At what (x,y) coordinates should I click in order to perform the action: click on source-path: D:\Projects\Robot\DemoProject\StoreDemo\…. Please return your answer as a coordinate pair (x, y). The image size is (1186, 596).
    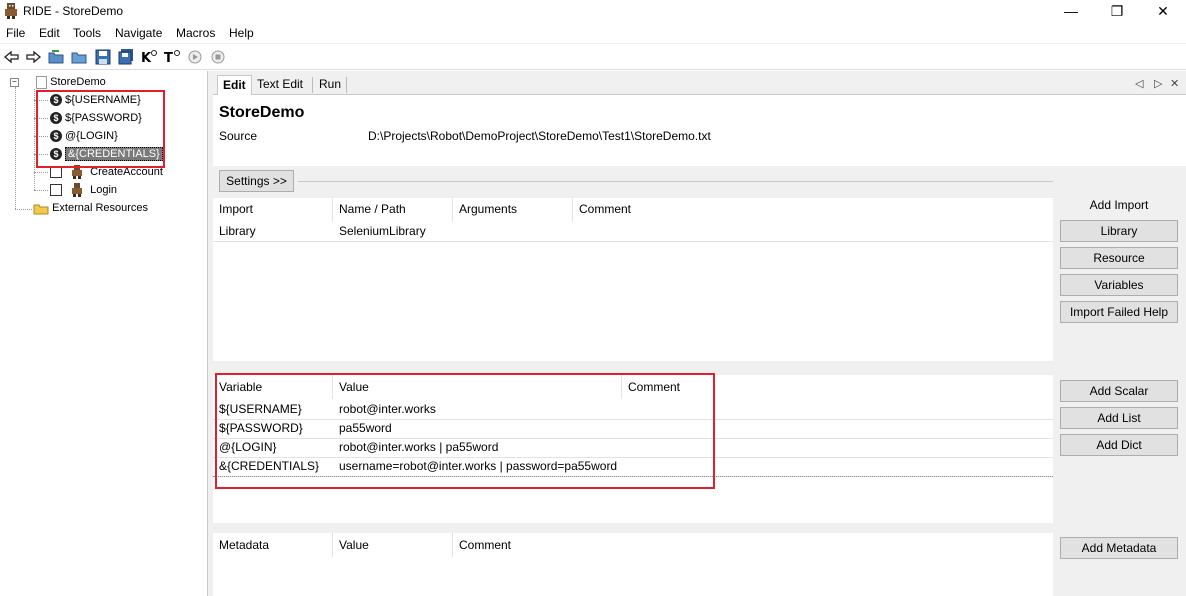
    Looking at the image, I should click on (539, 136).